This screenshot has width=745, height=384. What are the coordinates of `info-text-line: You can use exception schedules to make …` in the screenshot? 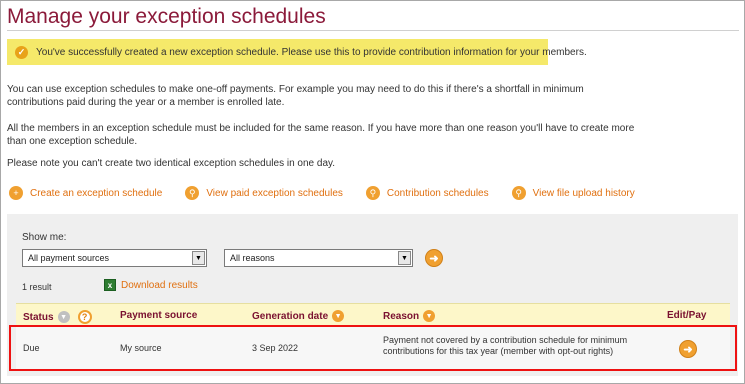 It's located at (295, 89).